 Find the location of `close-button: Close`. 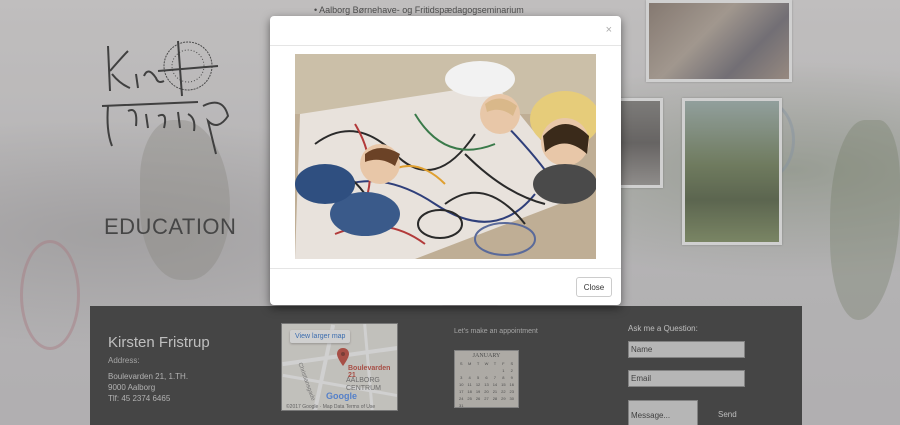

close-button: Close is located at coordinates (594, 287).